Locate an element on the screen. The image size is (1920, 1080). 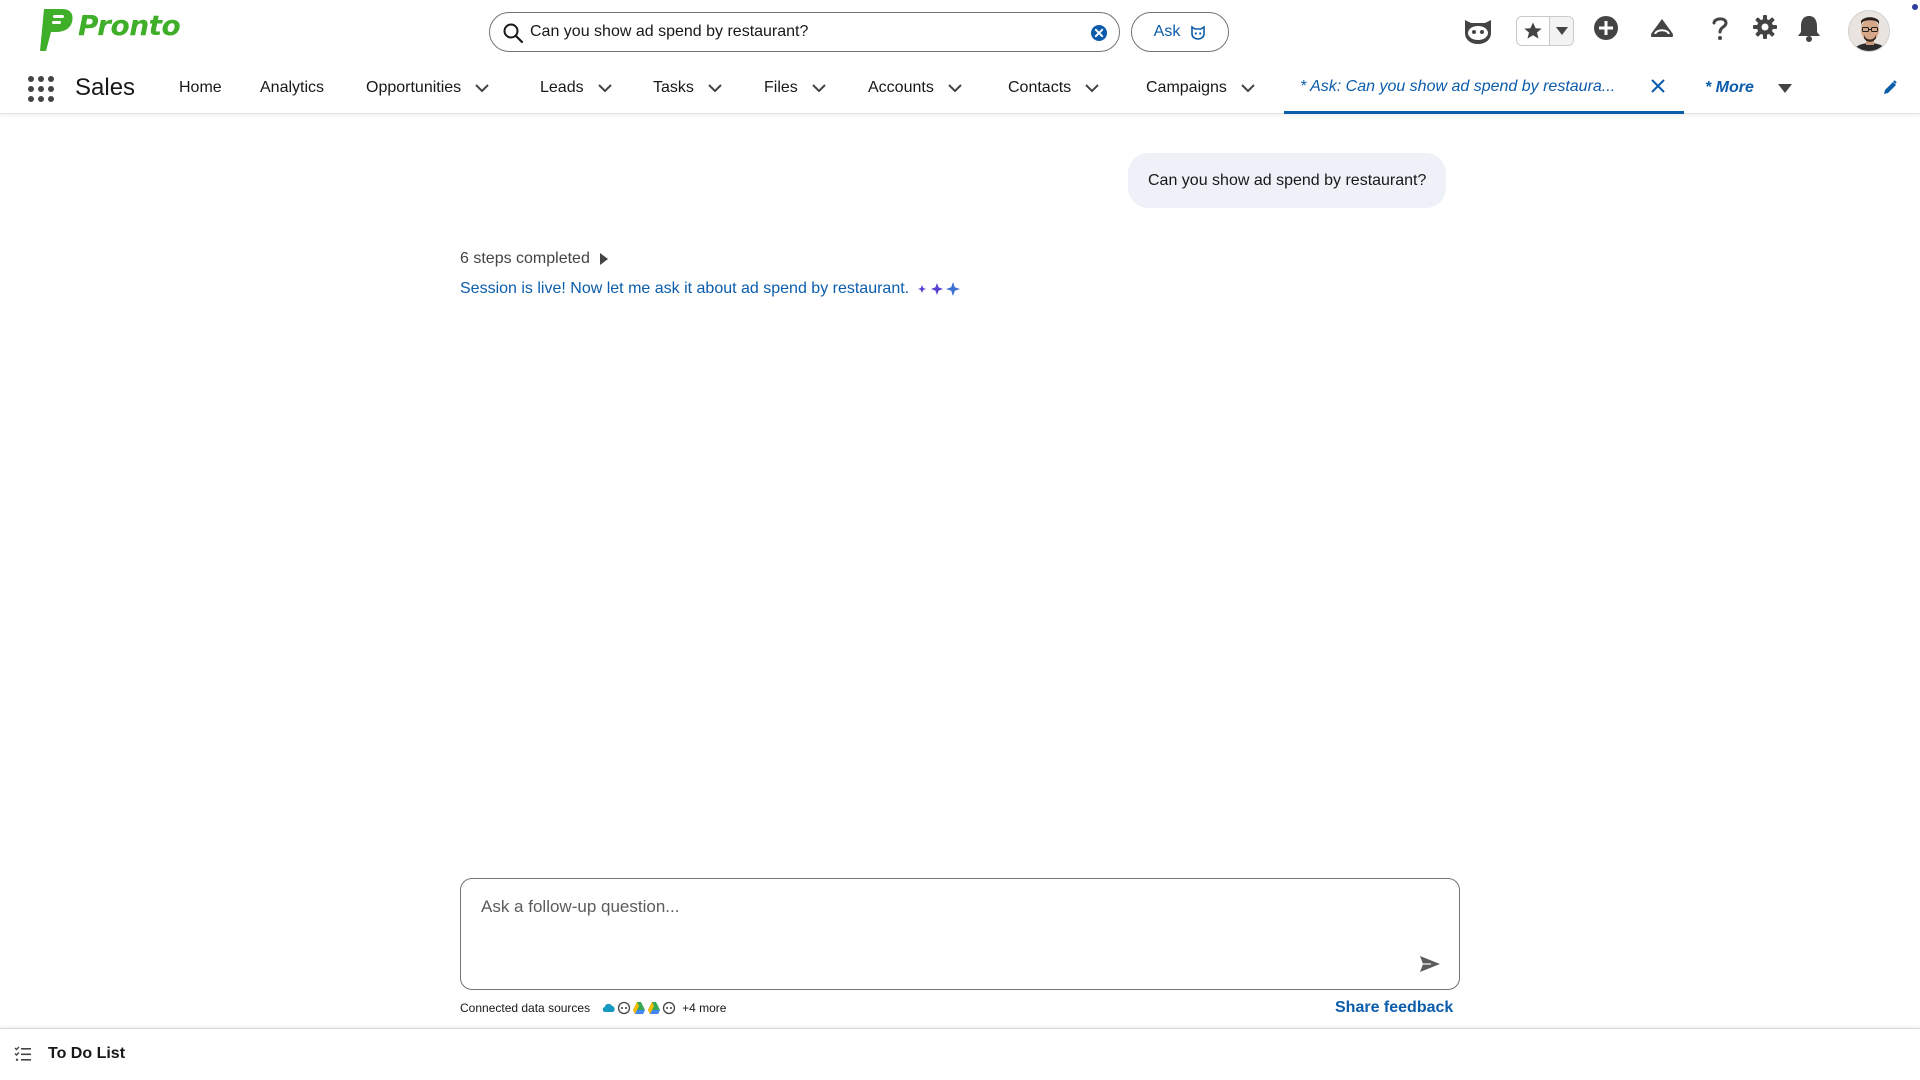
pronto-p-icon is located at coordinates (56, 30).